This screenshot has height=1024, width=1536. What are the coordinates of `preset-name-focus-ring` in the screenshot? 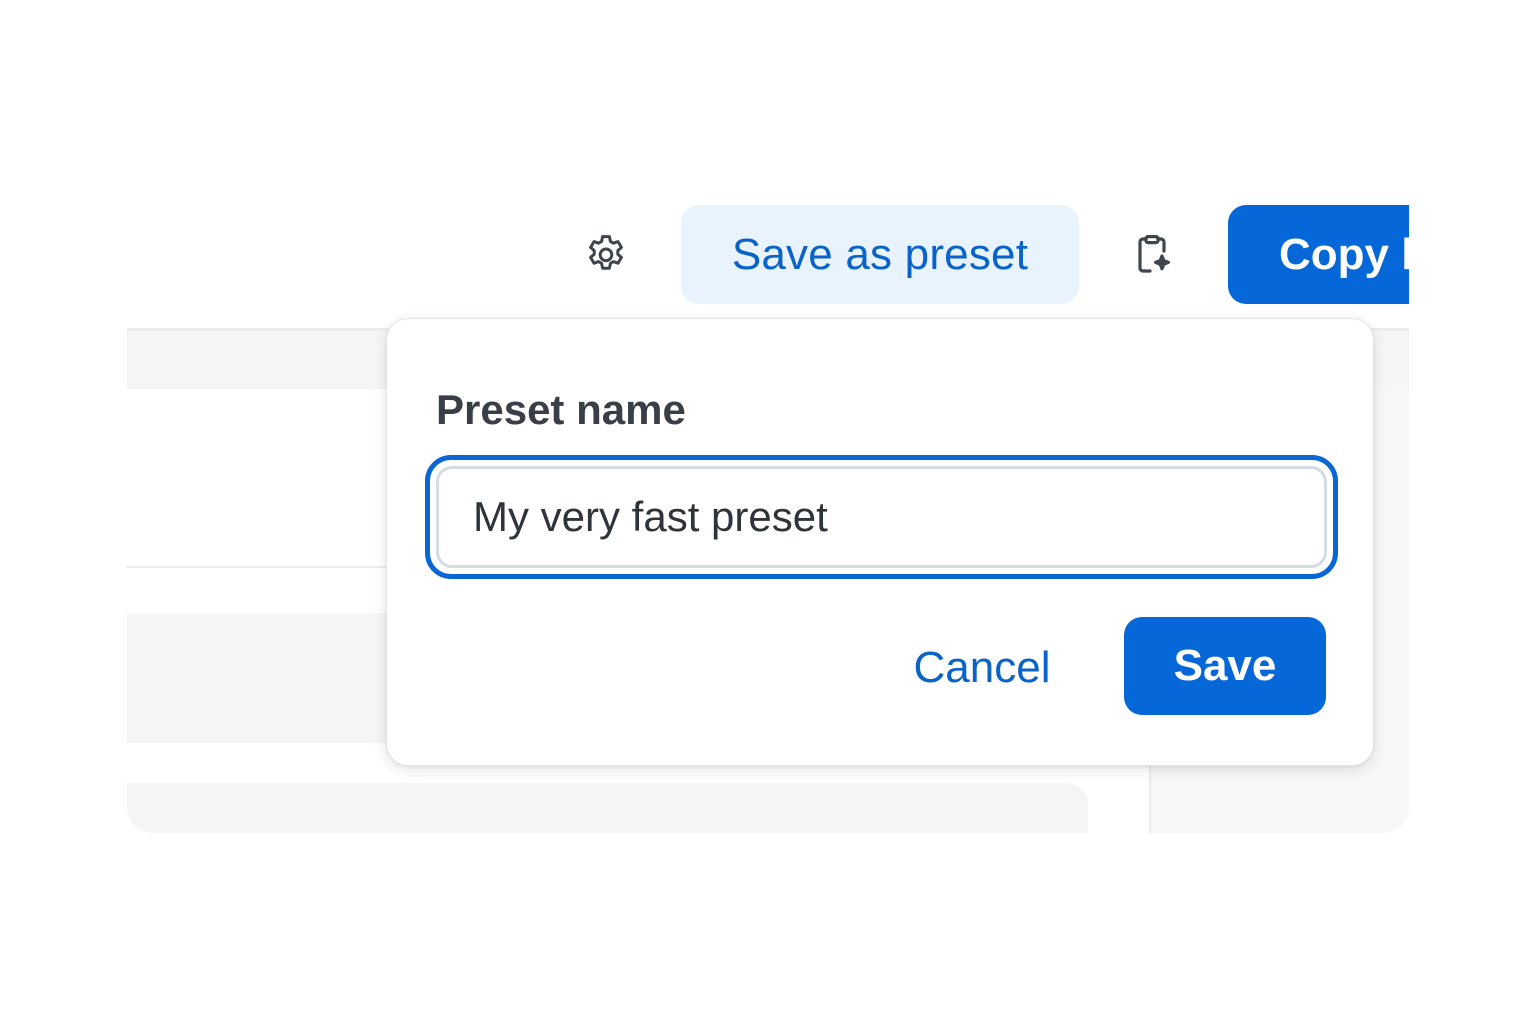 It's located at (881, 517).